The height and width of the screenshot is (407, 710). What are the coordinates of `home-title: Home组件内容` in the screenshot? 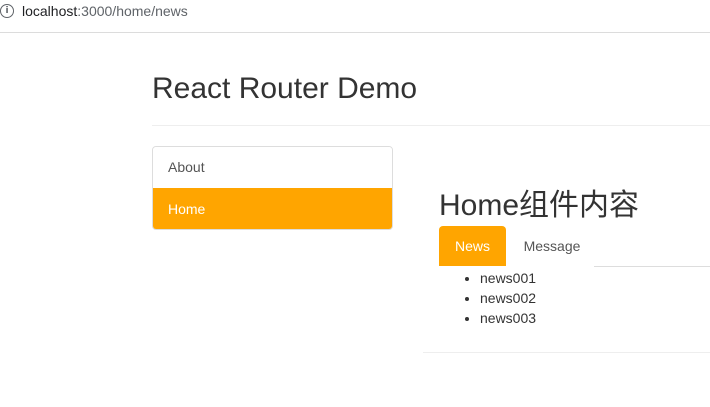 It's located at (539, 205).